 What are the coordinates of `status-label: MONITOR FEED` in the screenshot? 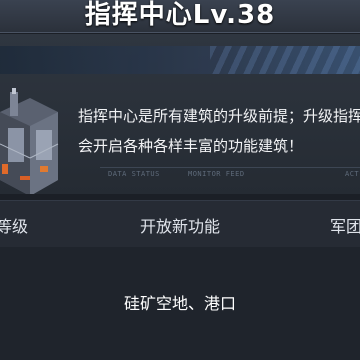 It's located at (216, 174).